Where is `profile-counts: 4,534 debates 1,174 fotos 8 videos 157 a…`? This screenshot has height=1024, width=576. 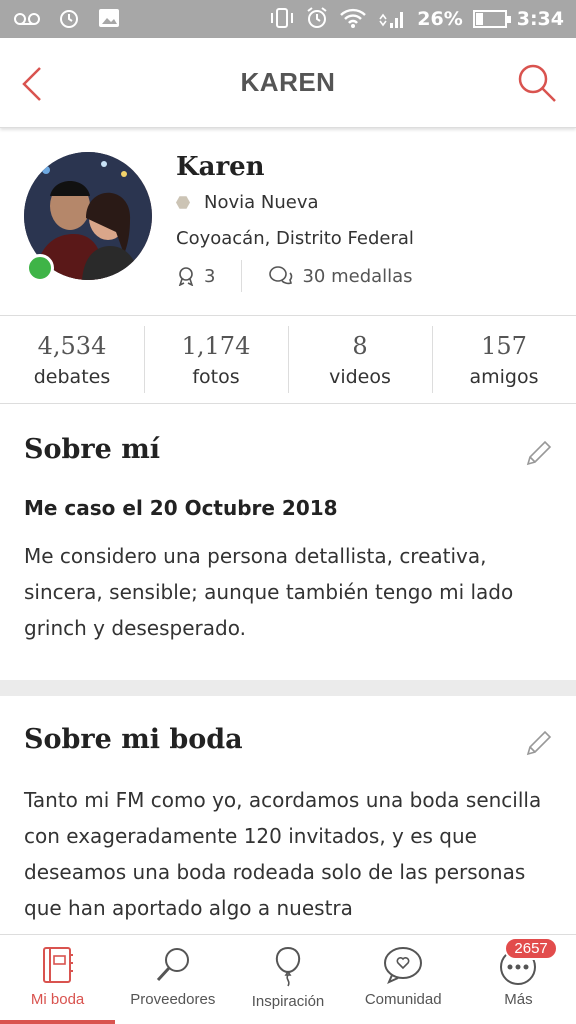 profile-counts: 4,534 debates 1,174 fotos 8 videos 157 a… is located at coordinates (288, 360).